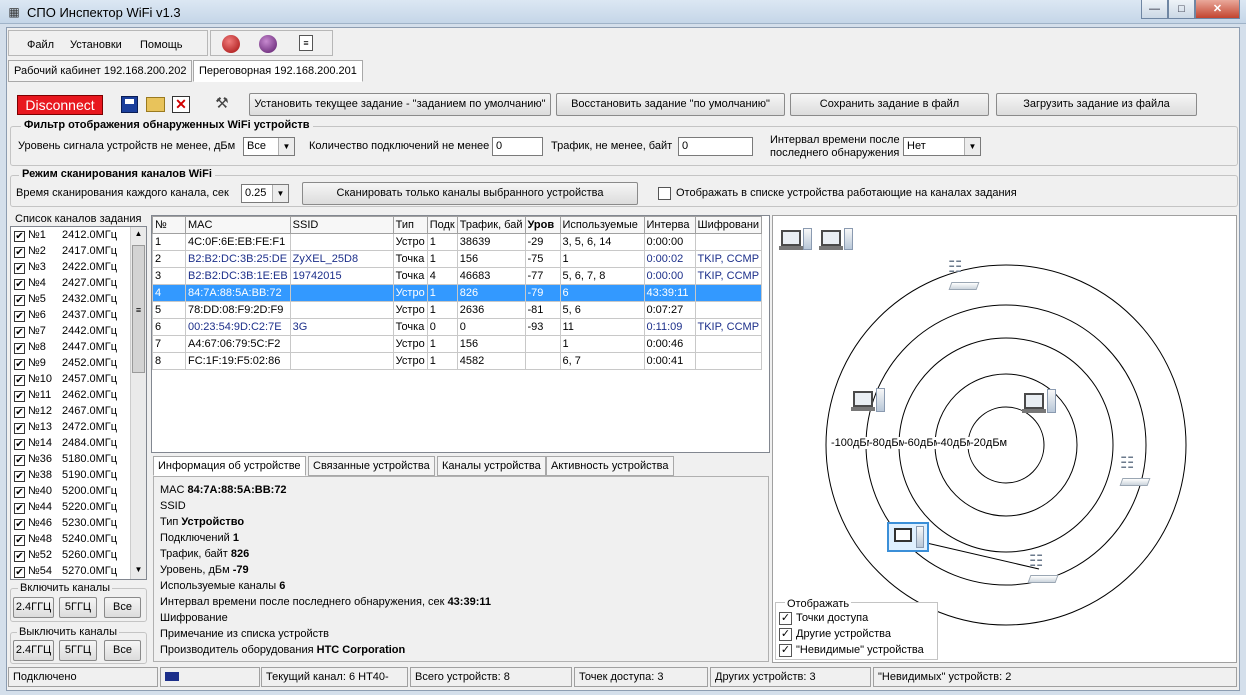  I want to click on channel-item: ✔ №48 5240.0МГц, so click(78, 539).